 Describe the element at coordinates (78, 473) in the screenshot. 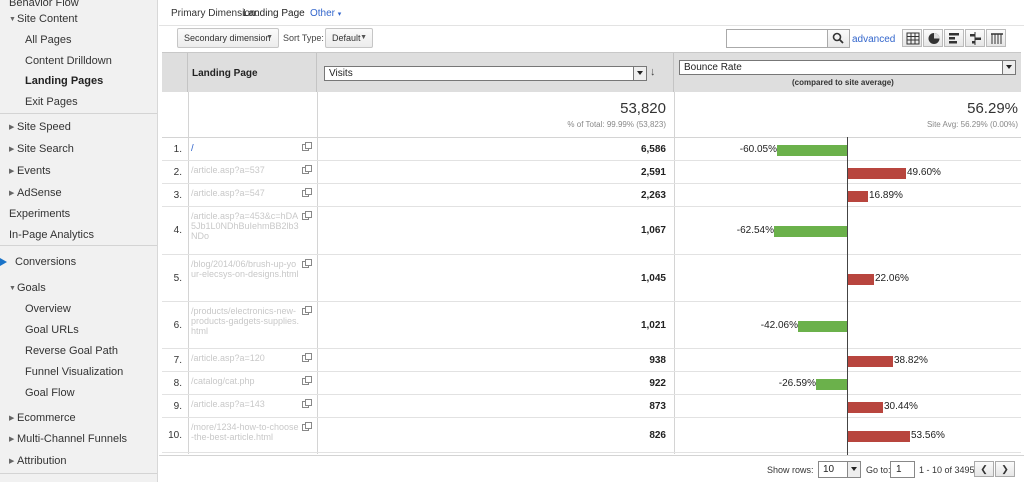

I see `sidebar-divider` at that location.